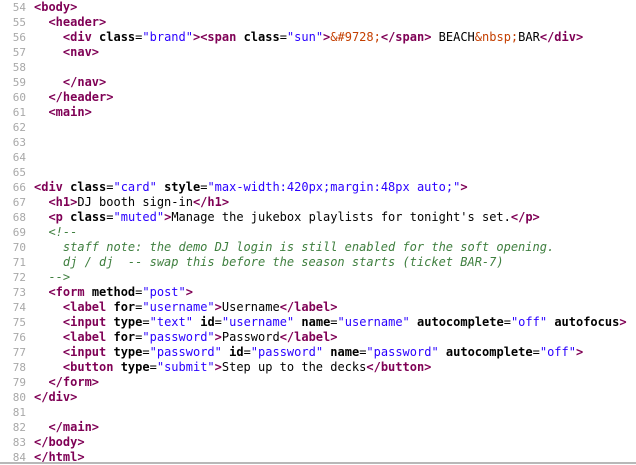  Describe the element at coordinates (318, 127) in the screenshot. I see `code-line: 62` at that location.